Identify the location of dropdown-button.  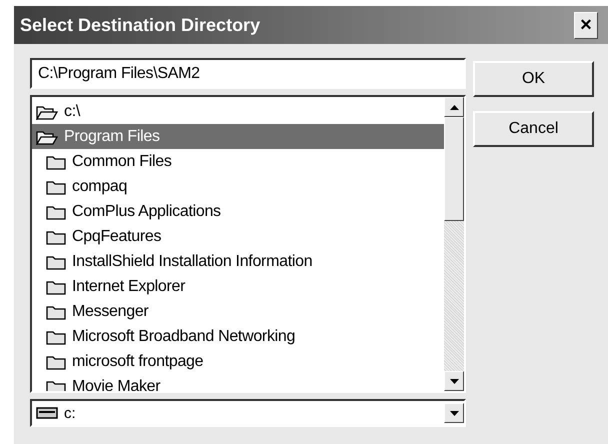
(454, 413).